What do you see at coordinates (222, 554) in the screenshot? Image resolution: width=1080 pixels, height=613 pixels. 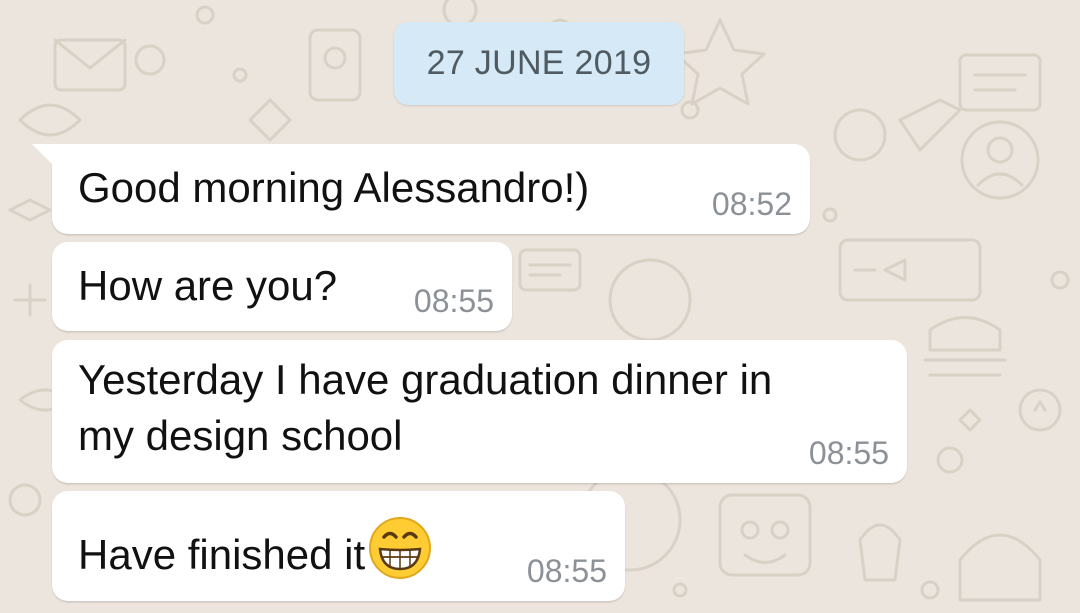 I see `message-text: Have finished it` at bounding box center [222, 554].